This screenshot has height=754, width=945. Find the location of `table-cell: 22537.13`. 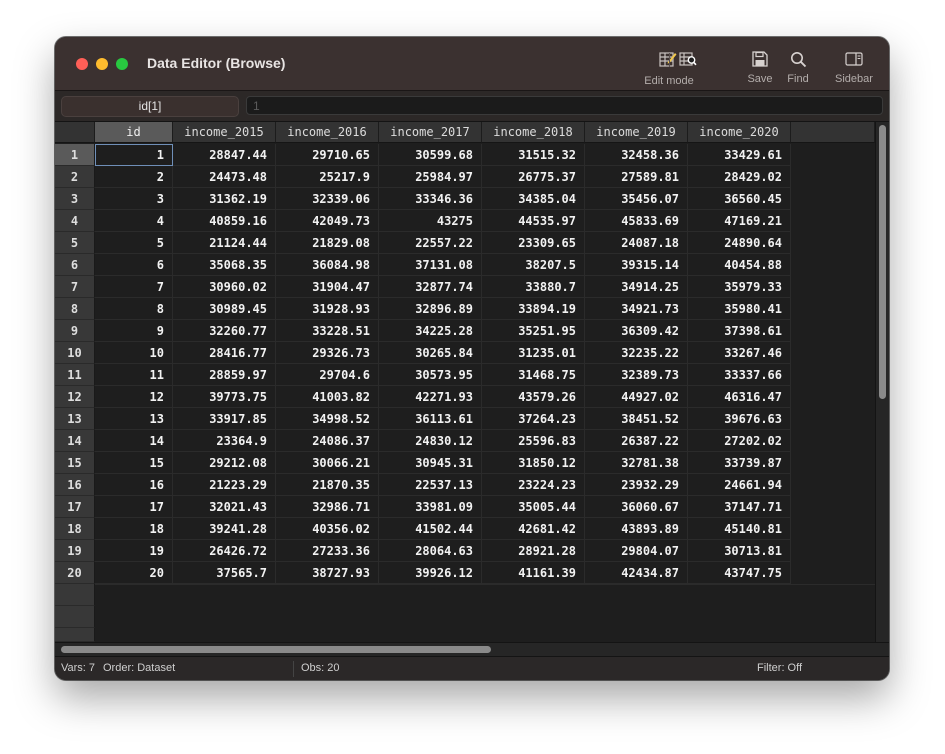

table-cell: 22537.13 is located at coordinates (430, 485).